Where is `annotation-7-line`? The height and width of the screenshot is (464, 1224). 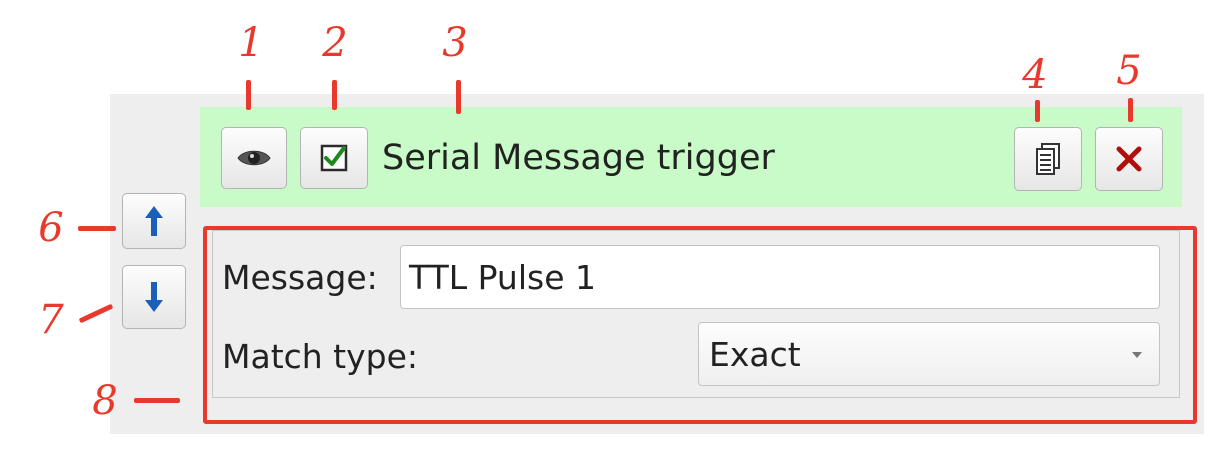 annotation-7-line is located at coordinates (96, 313).